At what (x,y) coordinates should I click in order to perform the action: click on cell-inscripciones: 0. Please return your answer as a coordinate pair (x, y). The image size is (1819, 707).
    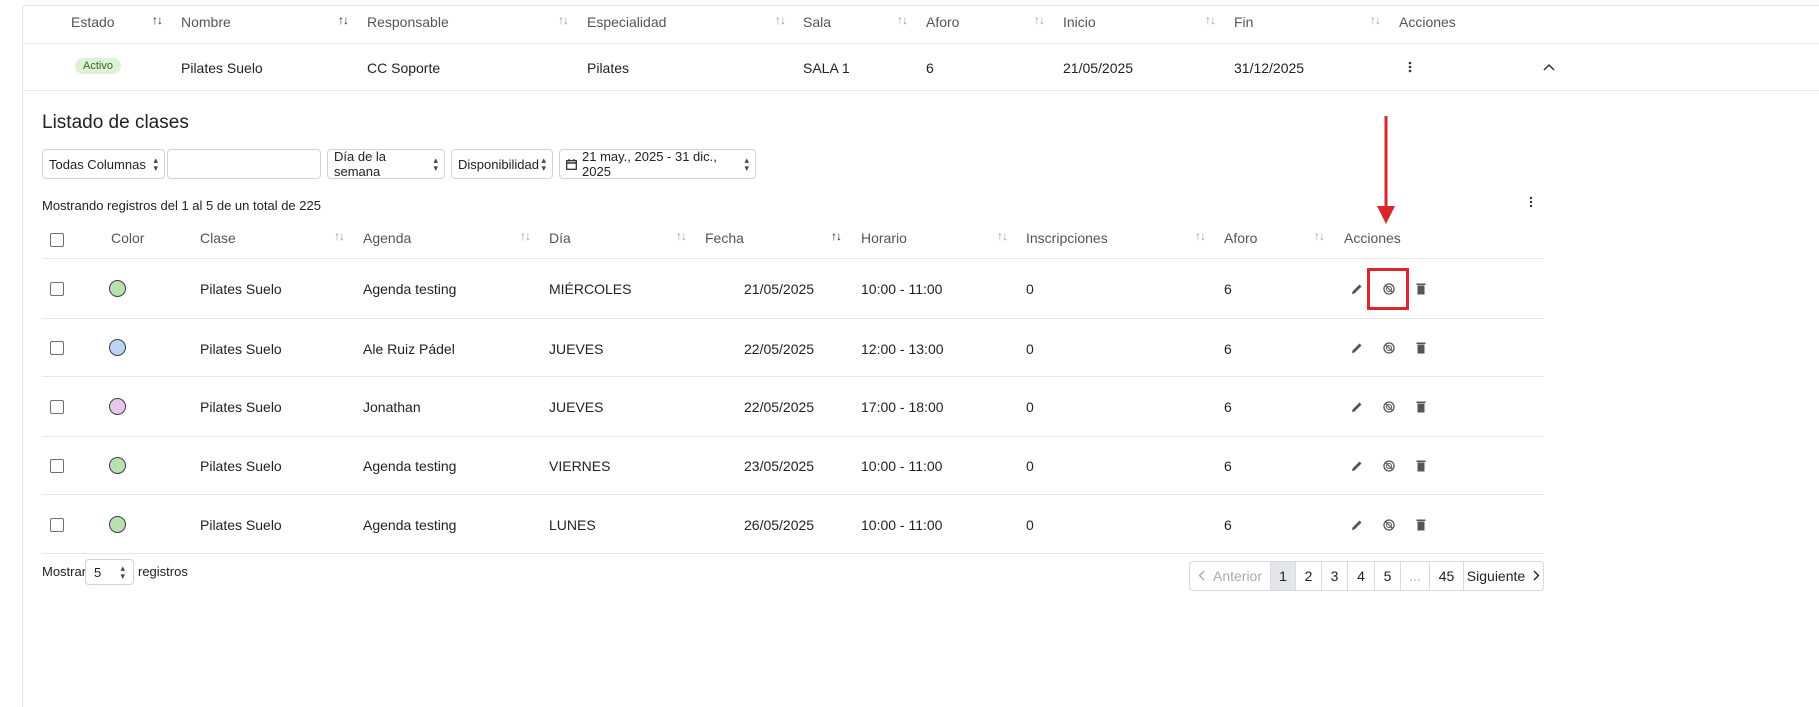
    Looking at the image, I should click on (1030, 407).